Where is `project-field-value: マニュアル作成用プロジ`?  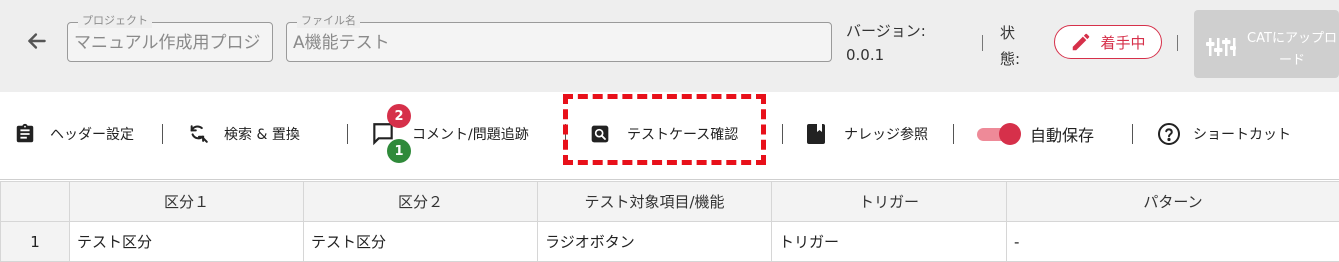 project-field-value: マニュアル作成用プロジ is located at coordinates (167, 43).